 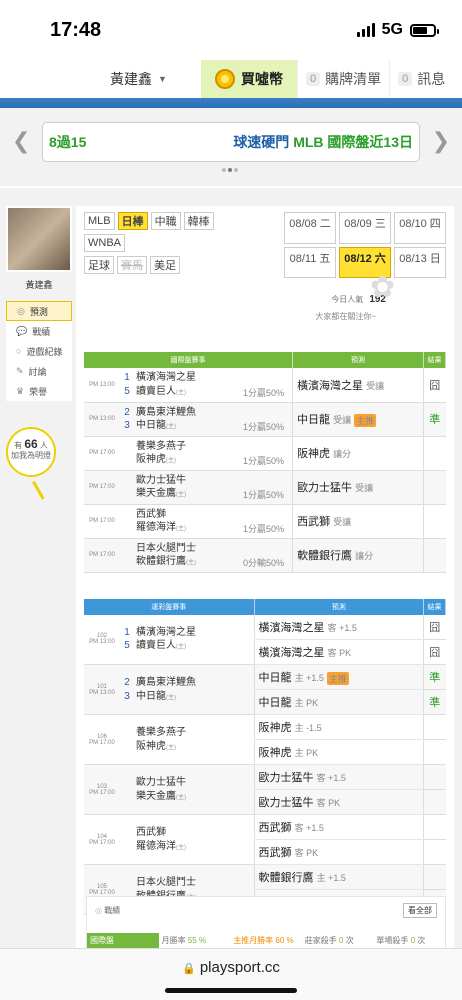 I want to click on date-0809: 08/09 三, so click(x=365, y=228).